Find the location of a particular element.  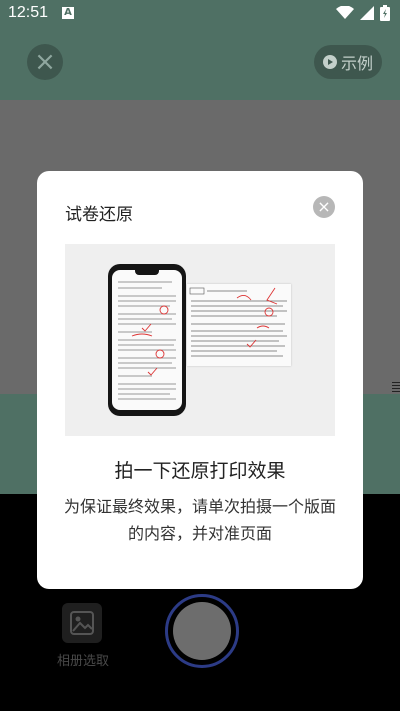

play-icon is located at coordinates (329, 62).